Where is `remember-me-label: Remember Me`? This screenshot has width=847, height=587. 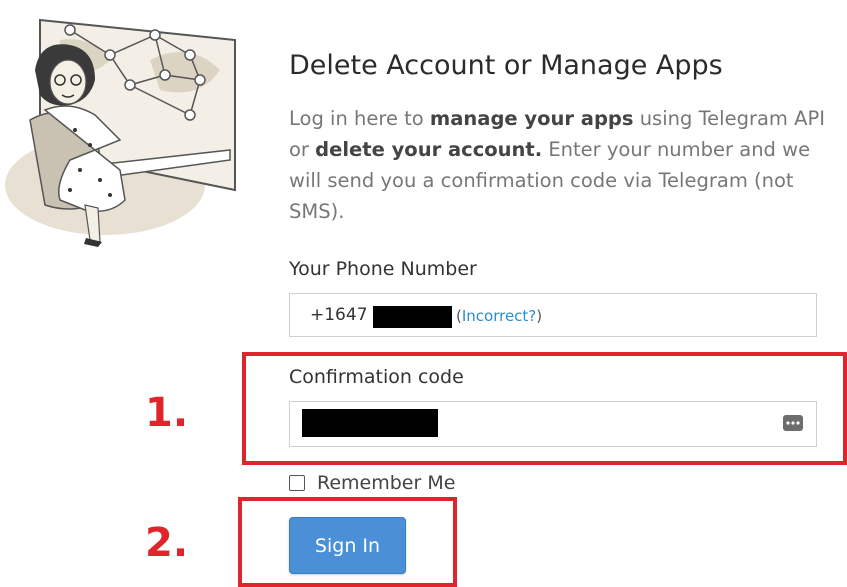 remember-me-label: Remember Me is located at coordinates (386, 483).